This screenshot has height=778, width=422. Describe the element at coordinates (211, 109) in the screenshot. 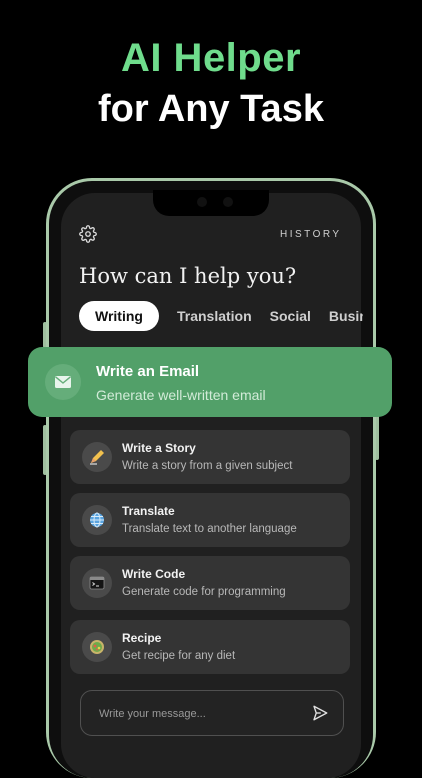

I see `headline-subtitle: for Any Task` at that location.